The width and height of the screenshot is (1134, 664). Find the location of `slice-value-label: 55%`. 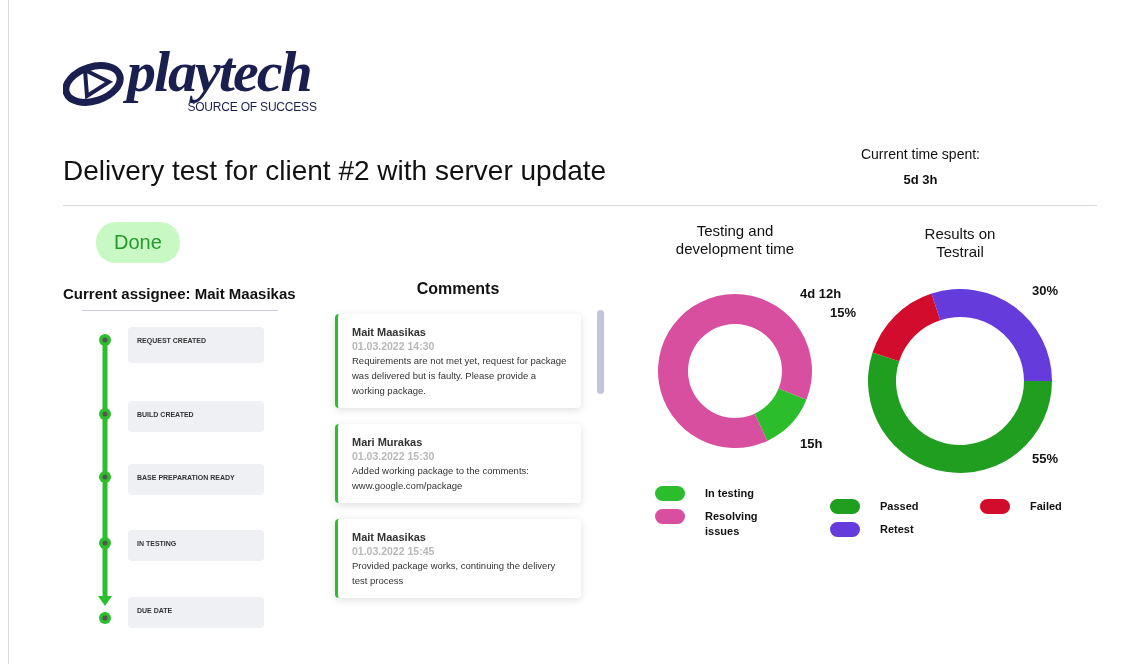

slice-value-label: 55% is located at coordinates (1045, 458).